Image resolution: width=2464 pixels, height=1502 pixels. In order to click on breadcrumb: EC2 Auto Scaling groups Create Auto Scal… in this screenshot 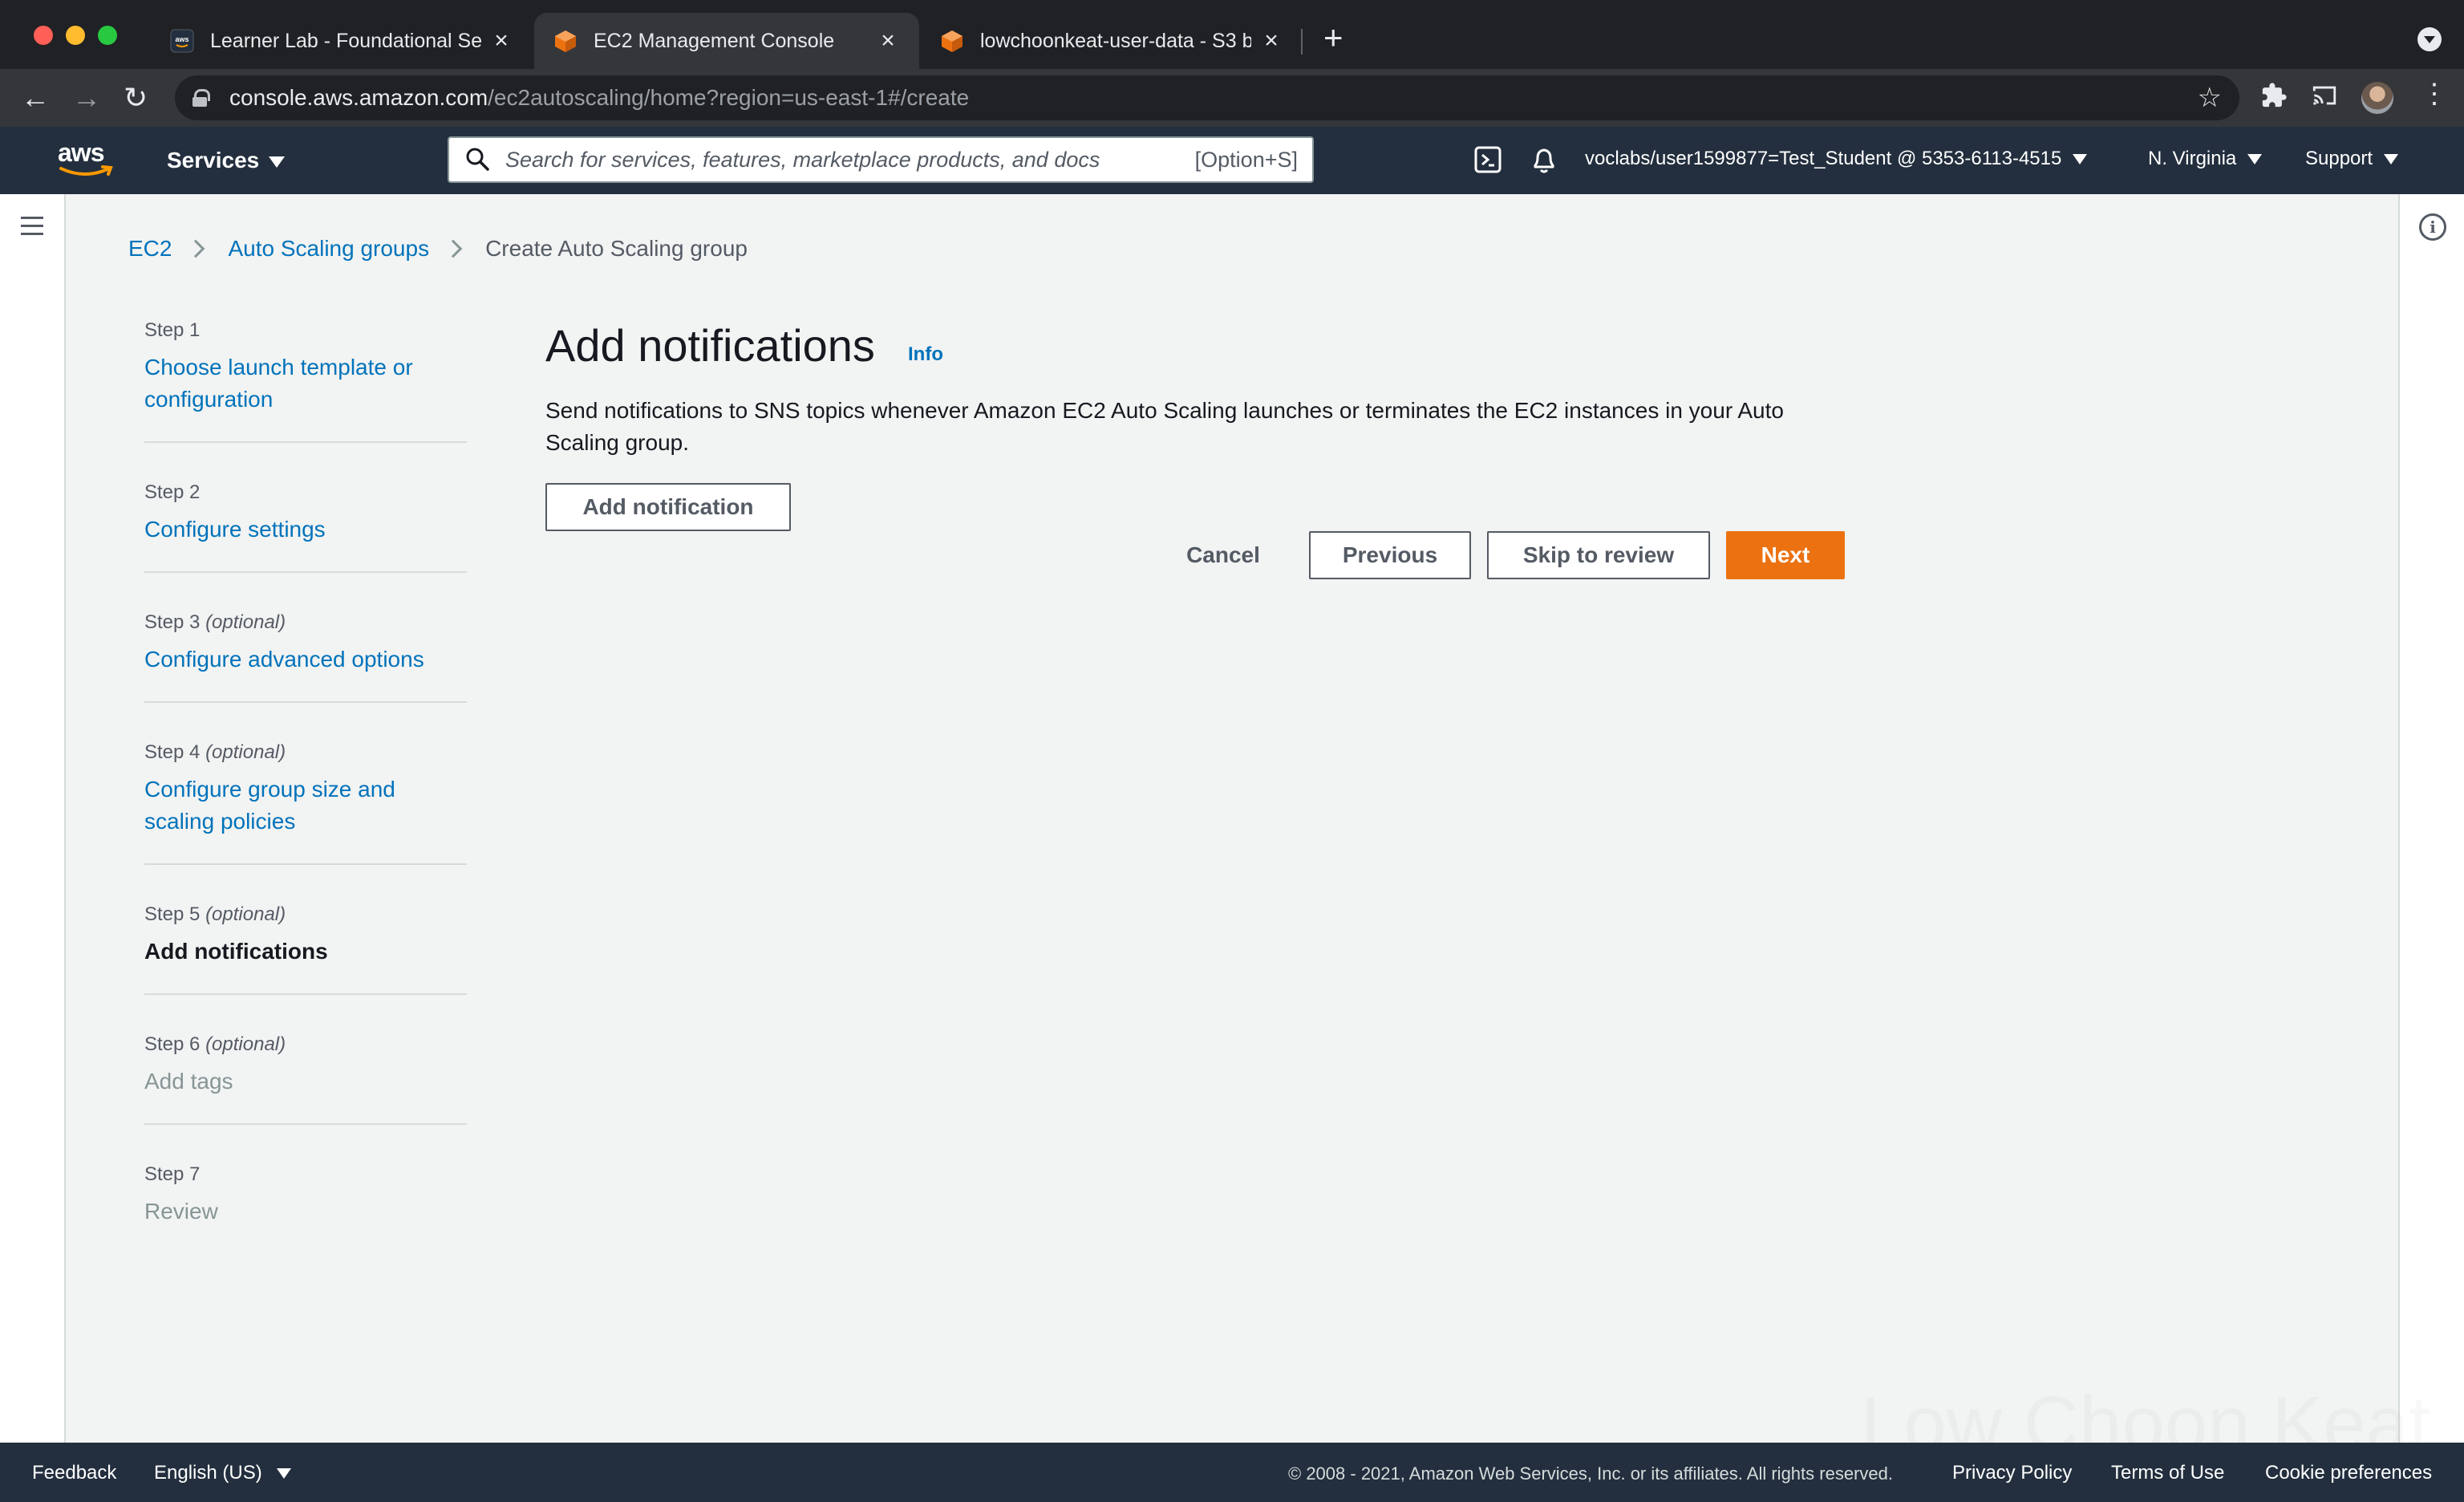, I will do `click(438, 249)`.